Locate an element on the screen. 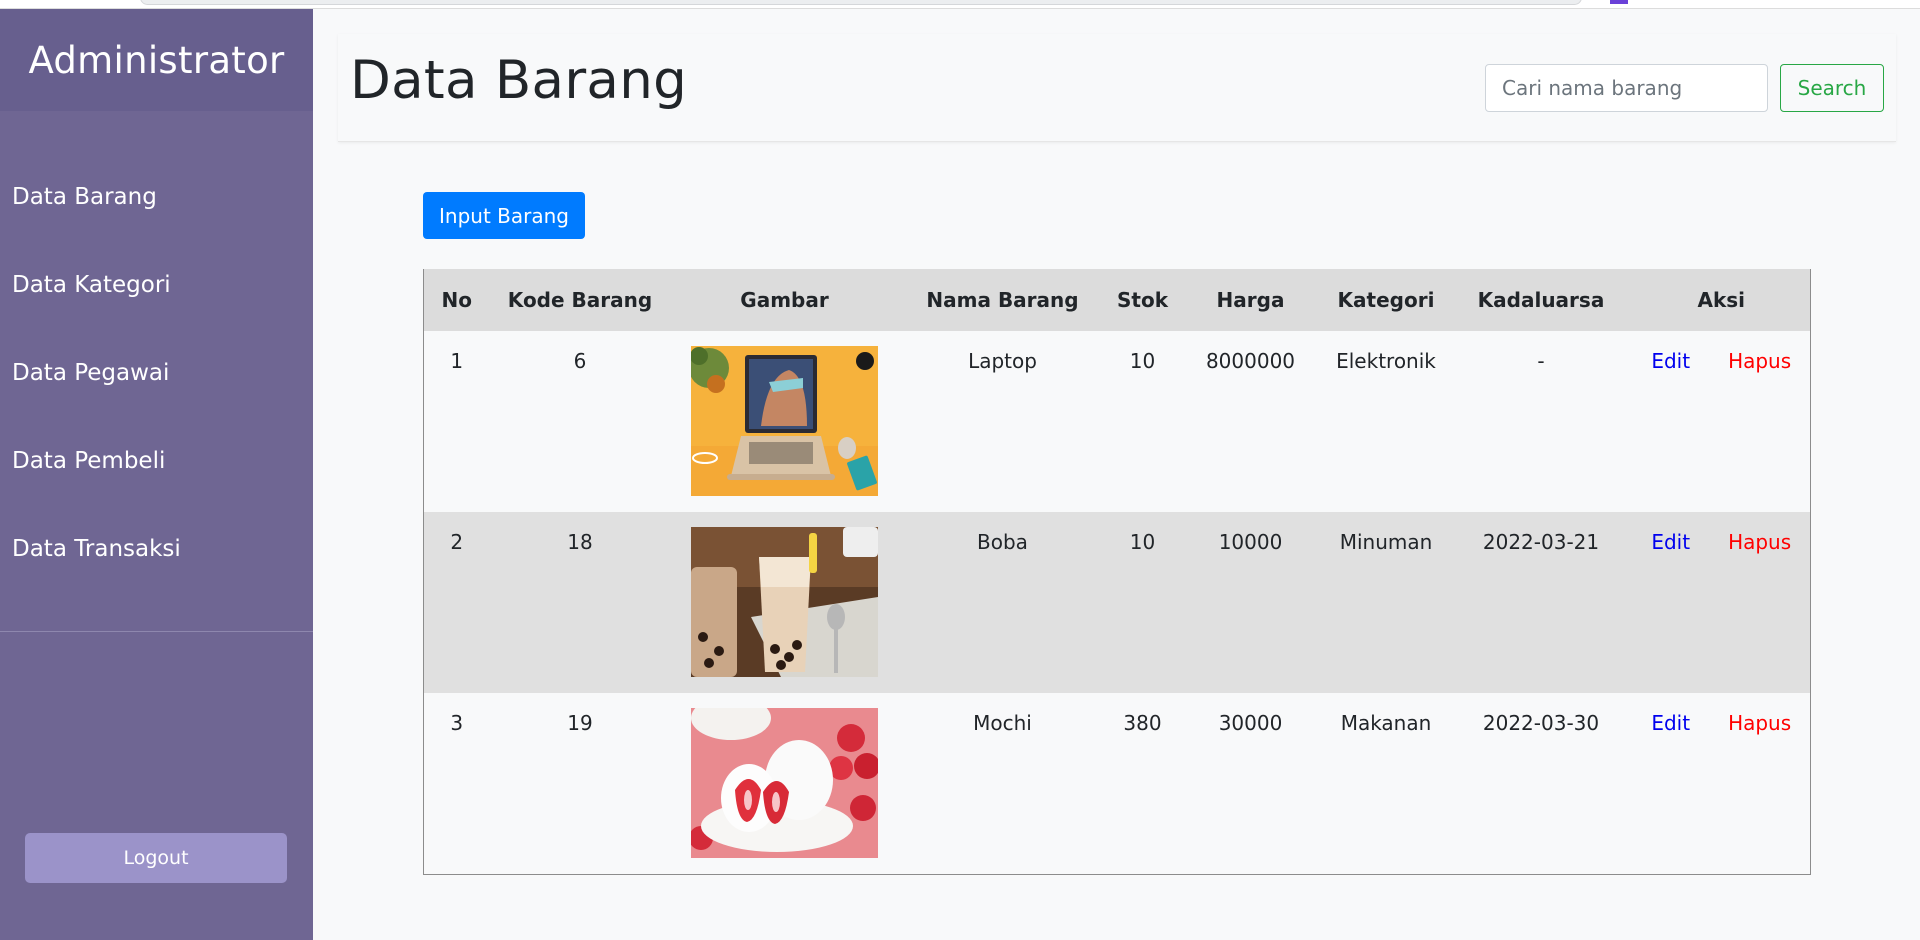 Image resolution: width=1920 pixels, height=940 pixels. boba-image is located at coordinates (784, 602).